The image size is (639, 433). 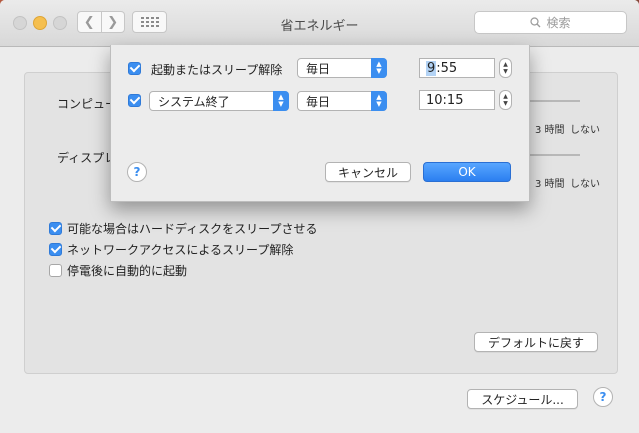 I want to click on hard-disk-sleep-option: 可能な場合はハードディスクをスリープさせる, so click(x=183, y=228).